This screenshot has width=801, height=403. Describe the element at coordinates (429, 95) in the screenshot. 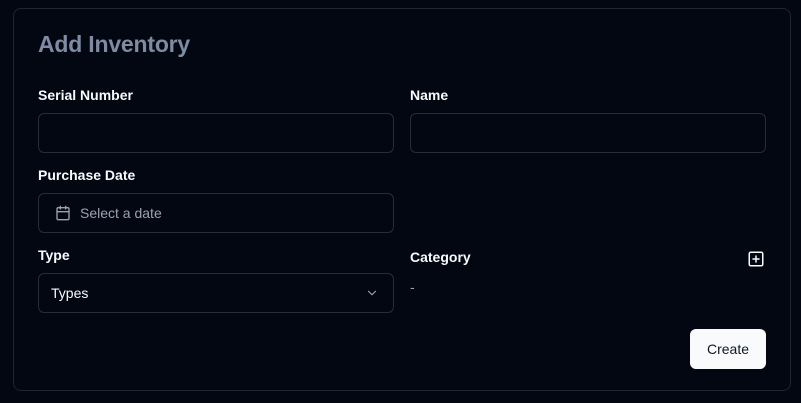

I see `name-label: Name` at that location.